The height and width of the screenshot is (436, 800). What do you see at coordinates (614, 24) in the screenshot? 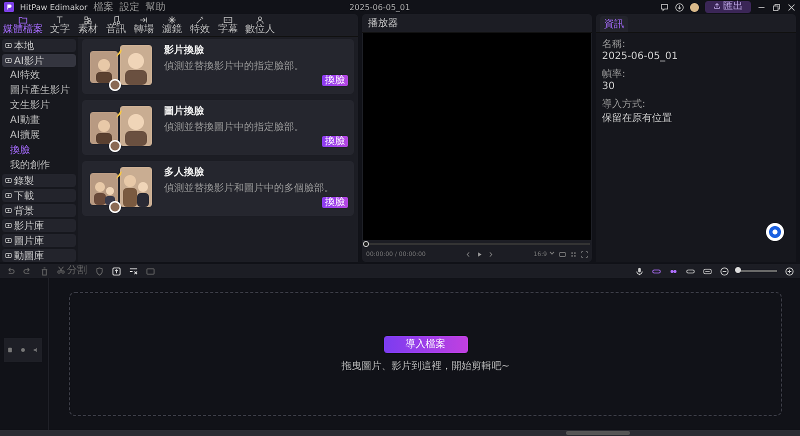
I see `info-tab: 資訊` at bounding box center [614, 24].